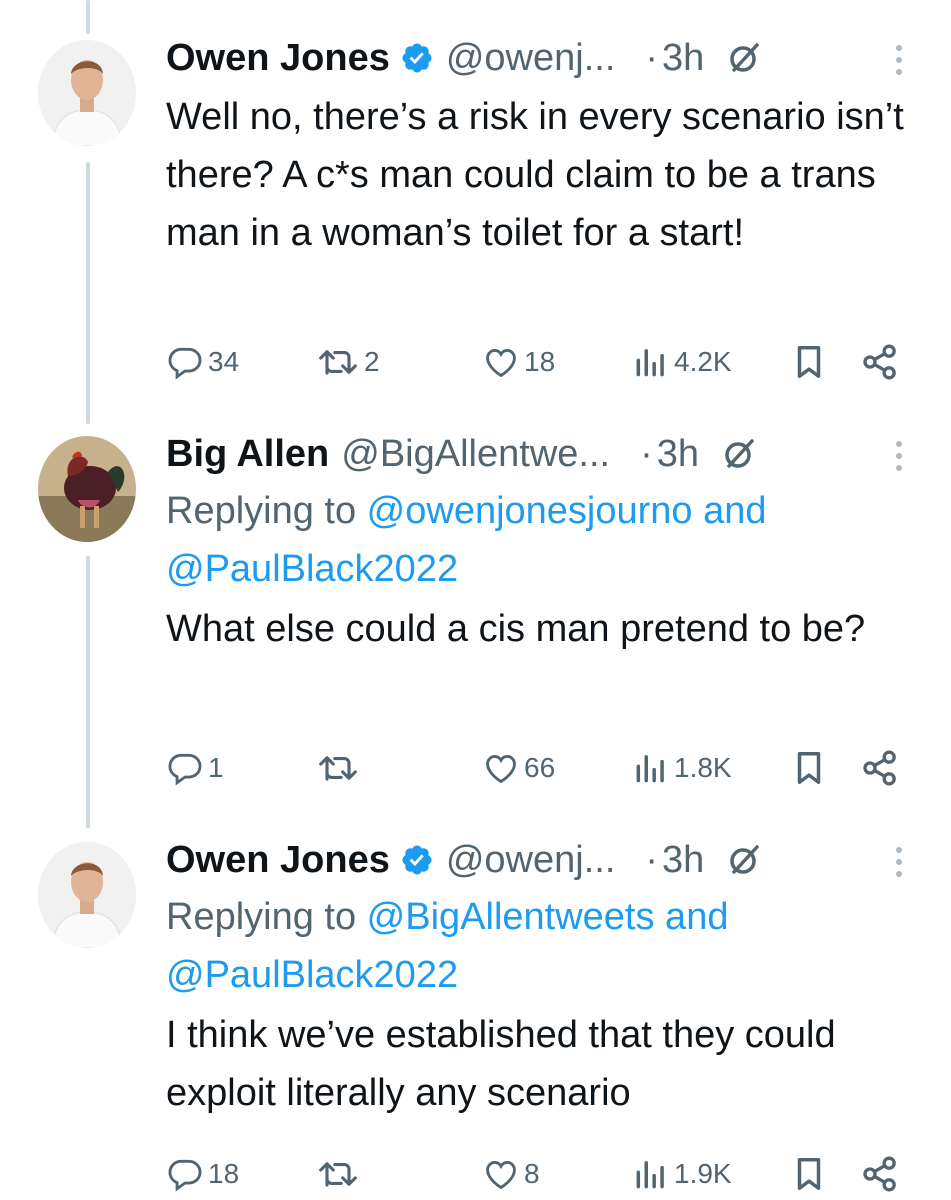 The image size is (951, 1200). I want to click on reply-count: 1, so click(216, 767).